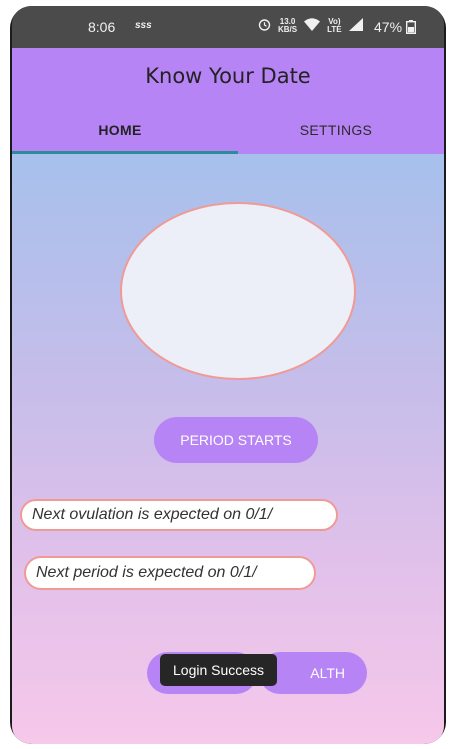 This screenshot has height=749, width=450. I want to click on network-speed-unit: KB/S, so click(288, 29).